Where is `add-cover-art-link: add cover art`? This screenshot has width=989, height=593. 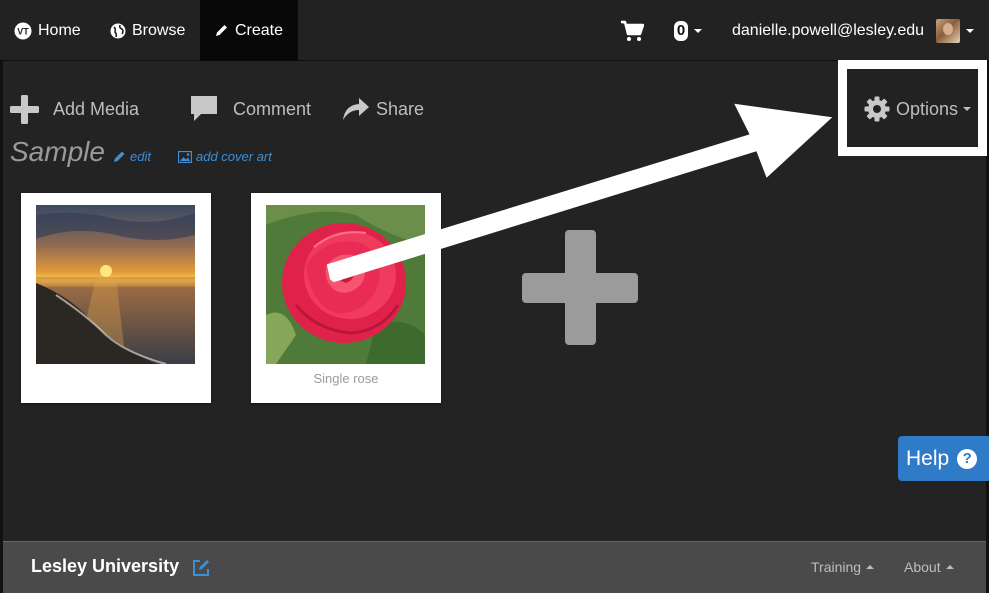 add-cover-art-link: add cover art is located at coordinates (225, 156).